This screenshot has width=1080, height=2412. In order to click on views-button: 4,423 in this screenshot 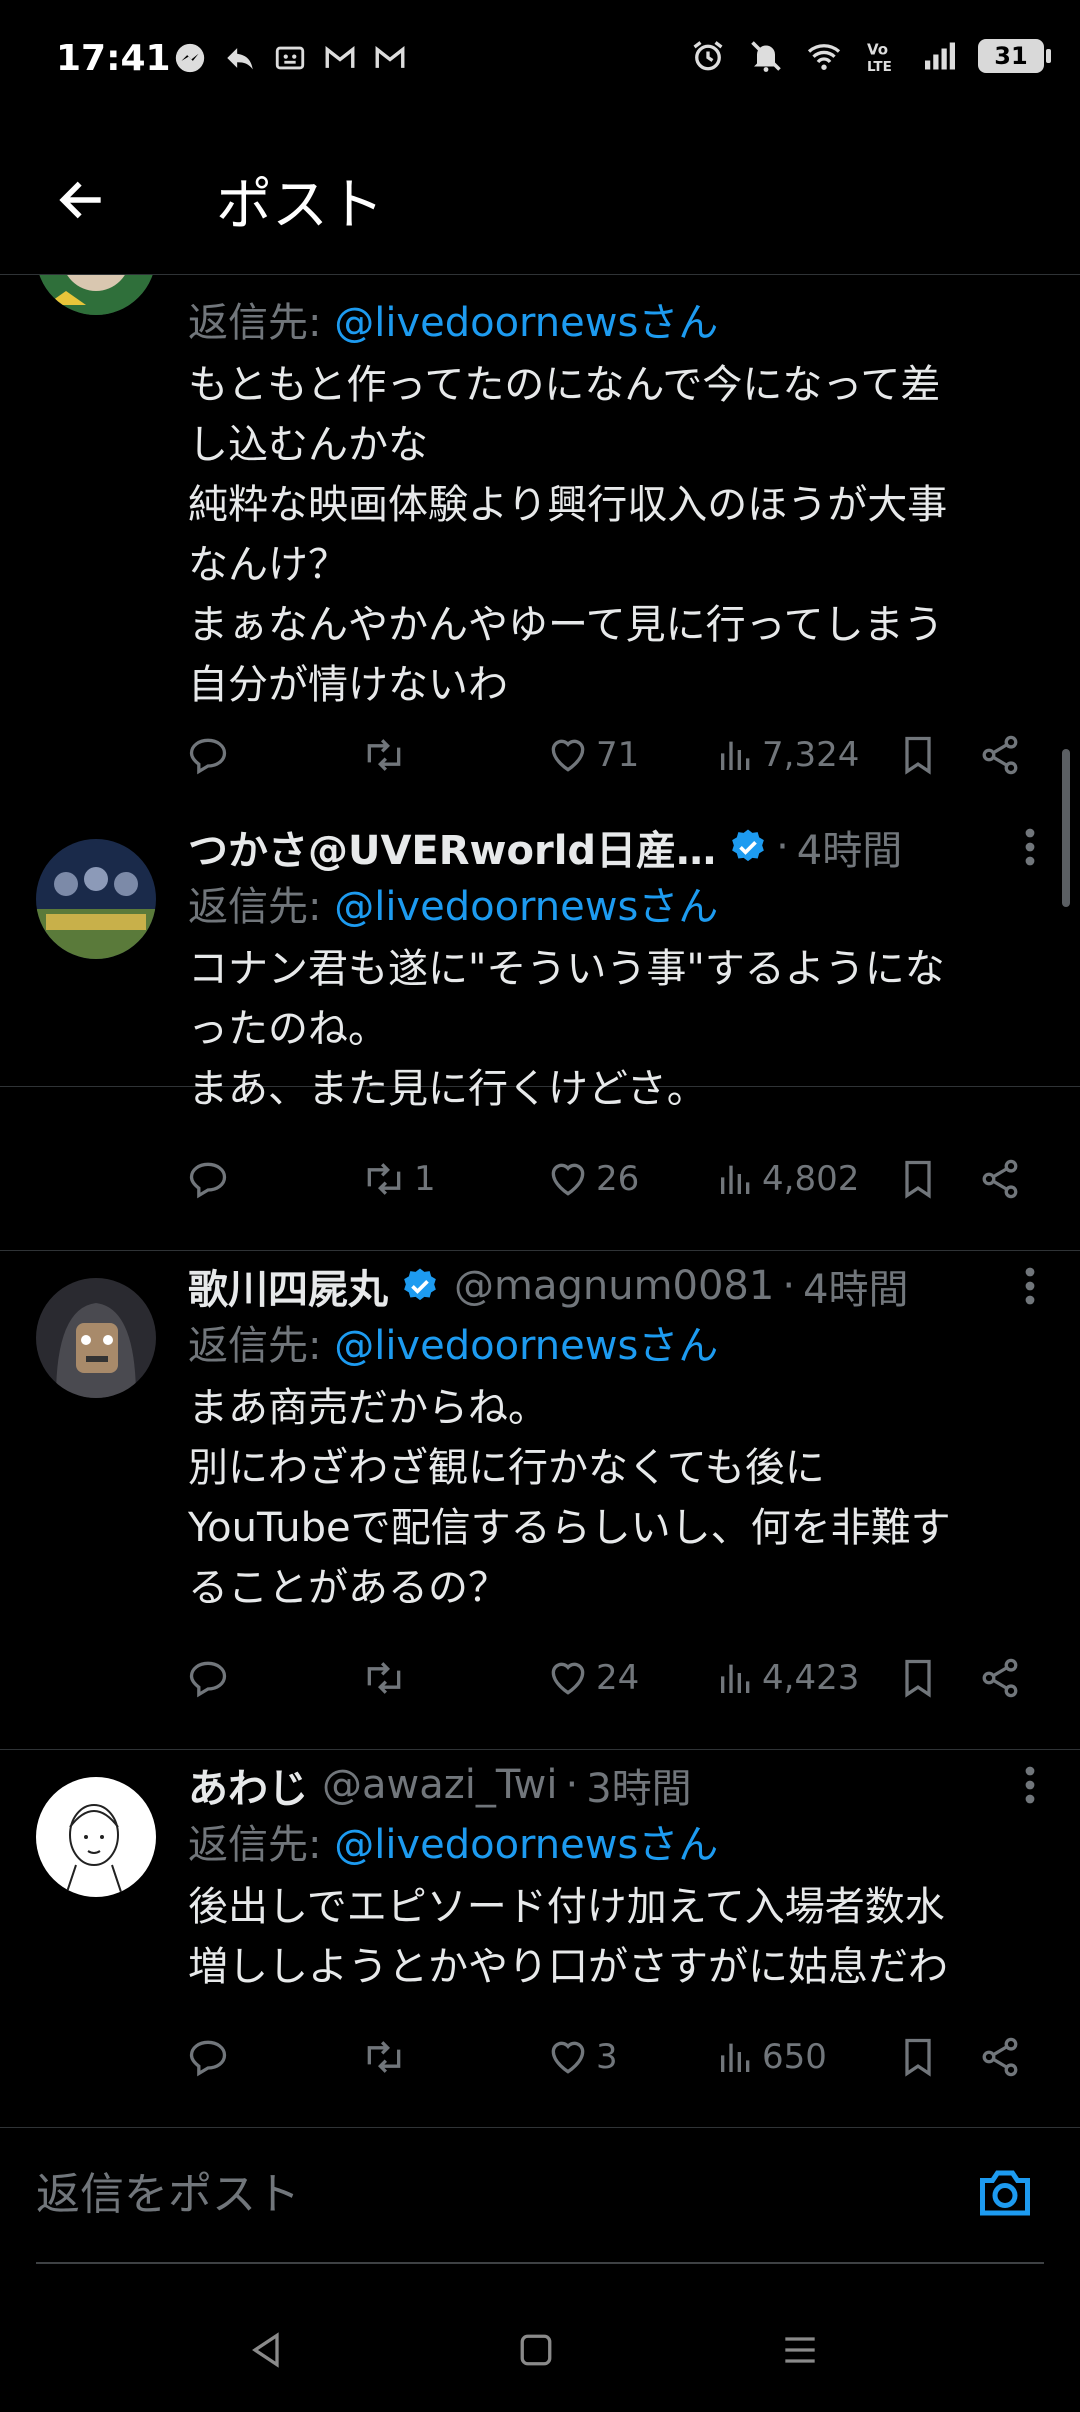, I will do `click(787, 1678)`.